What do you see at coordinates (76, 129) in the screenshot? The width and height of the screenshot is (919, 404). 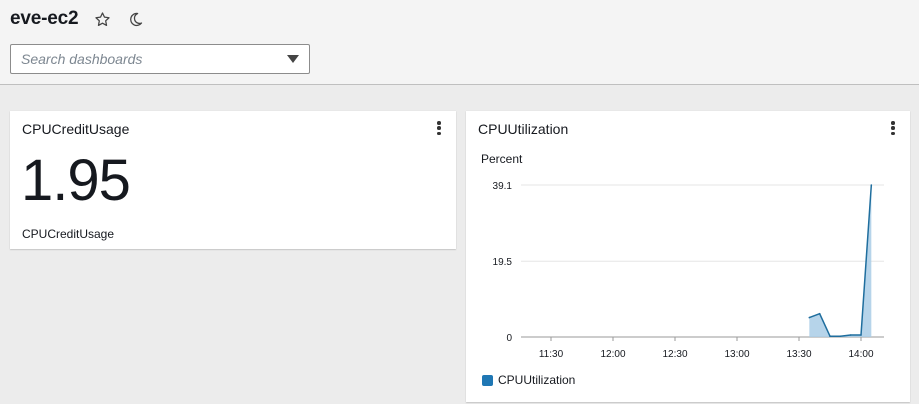 I see `widget-title: CPUCreditUsage` at bounding box center [76, 129].